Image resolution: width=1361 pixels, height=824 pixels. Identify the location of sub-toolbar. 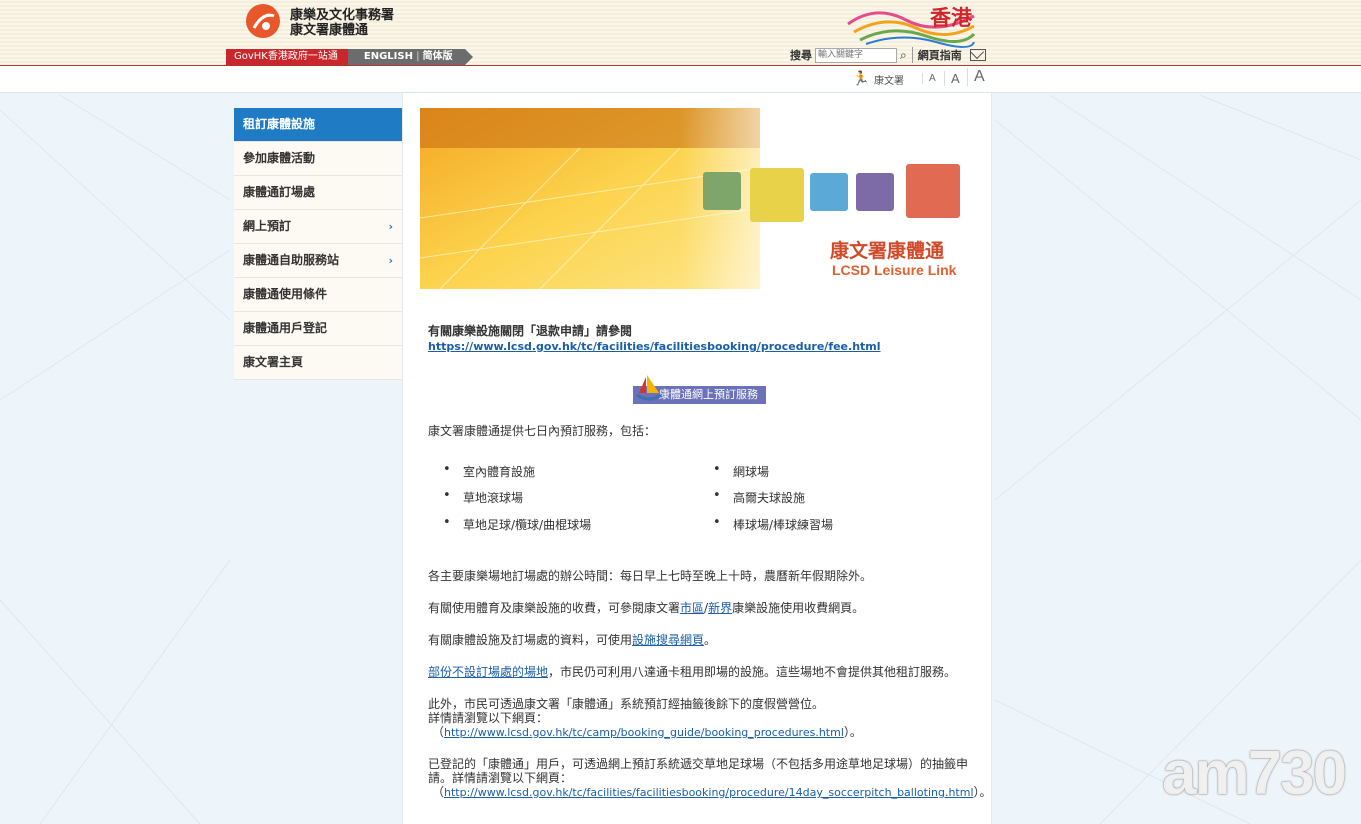
(680, 79).